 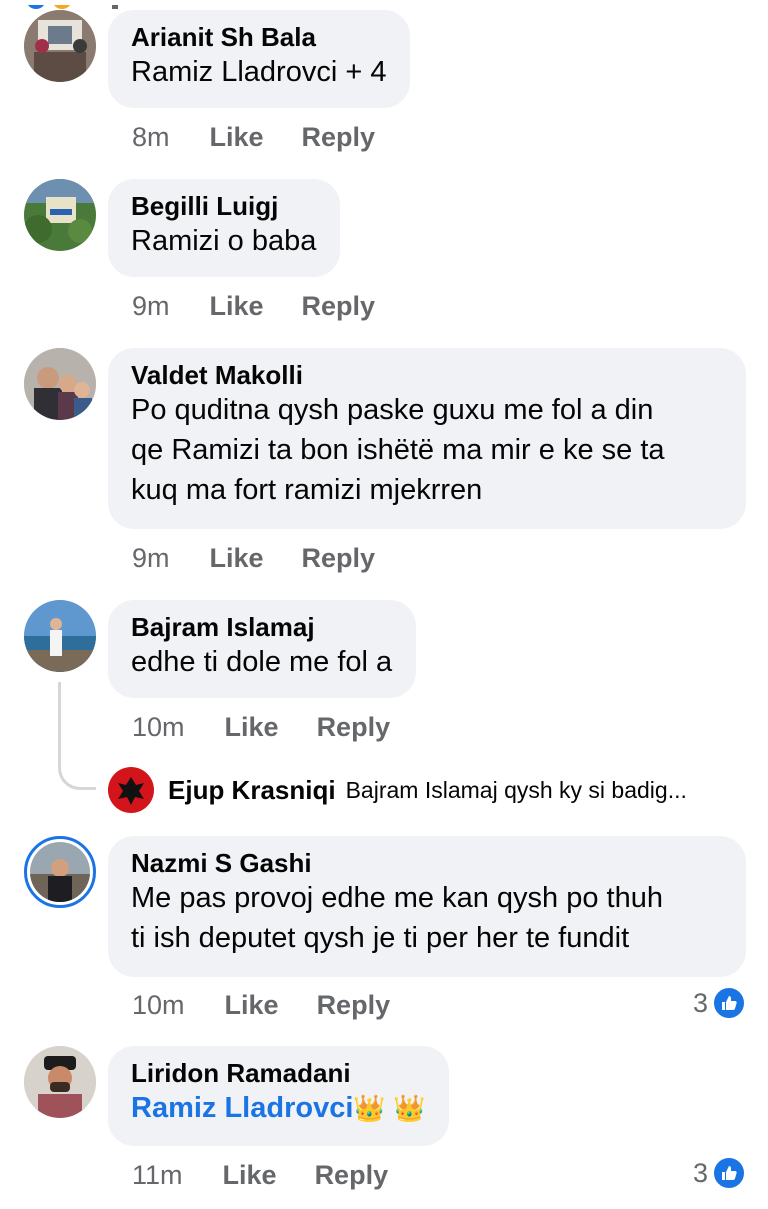 I want to click on avatar-liridon, so click(x=60, y=1082).